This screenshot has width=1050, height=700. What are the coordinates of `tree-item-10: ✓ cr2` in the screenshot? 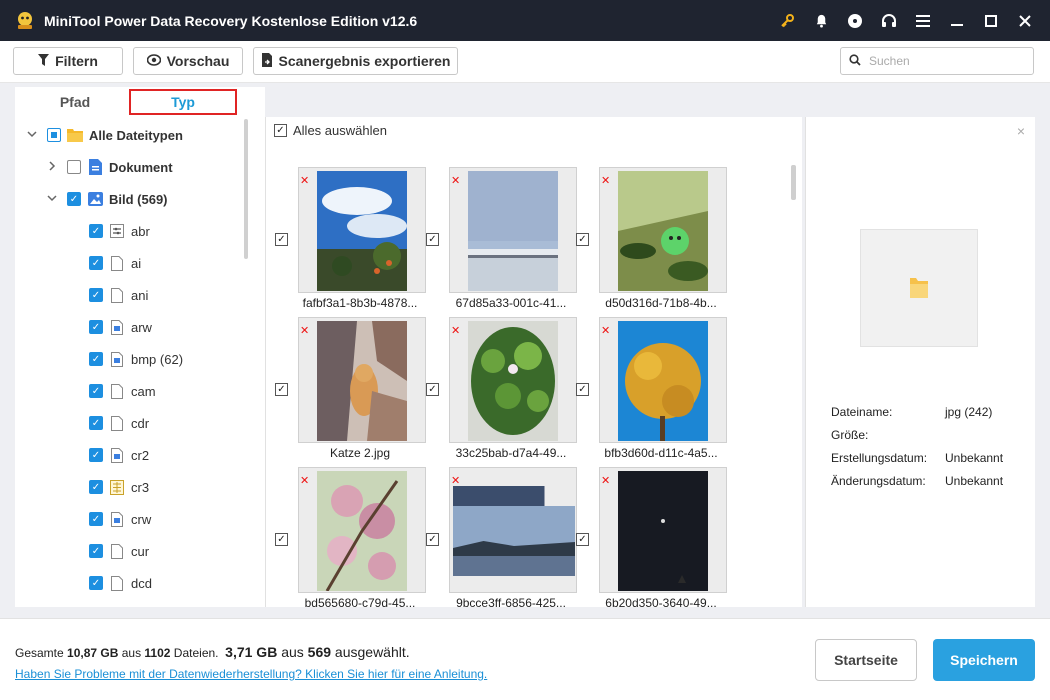 It's located at (119, 455).